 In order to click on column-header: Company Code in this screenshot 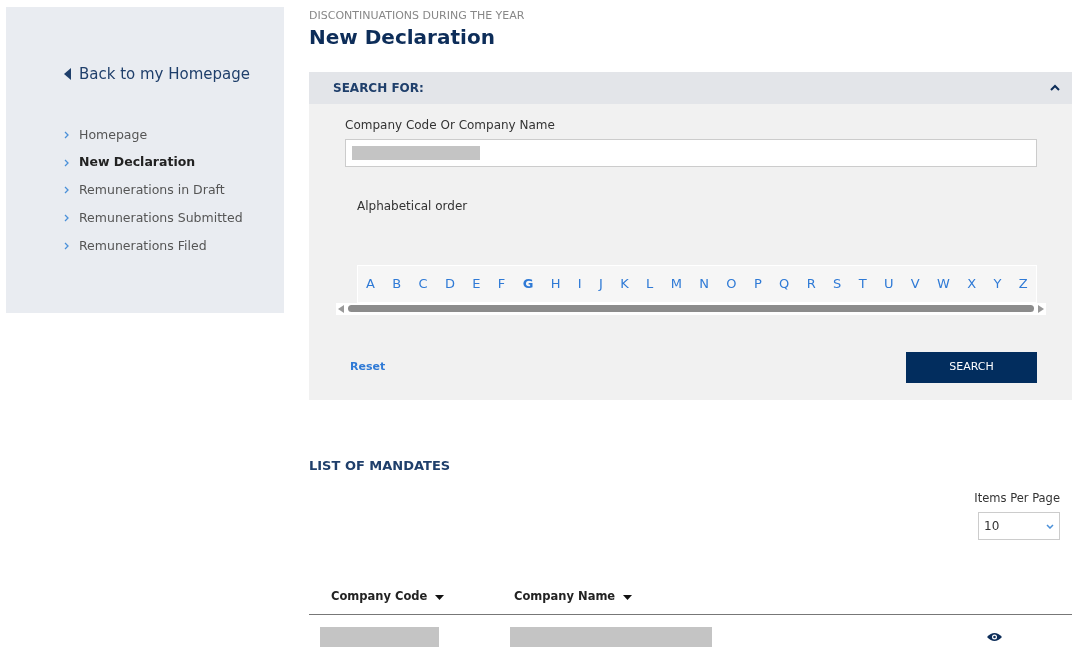, I will do `click(422, 597)`.